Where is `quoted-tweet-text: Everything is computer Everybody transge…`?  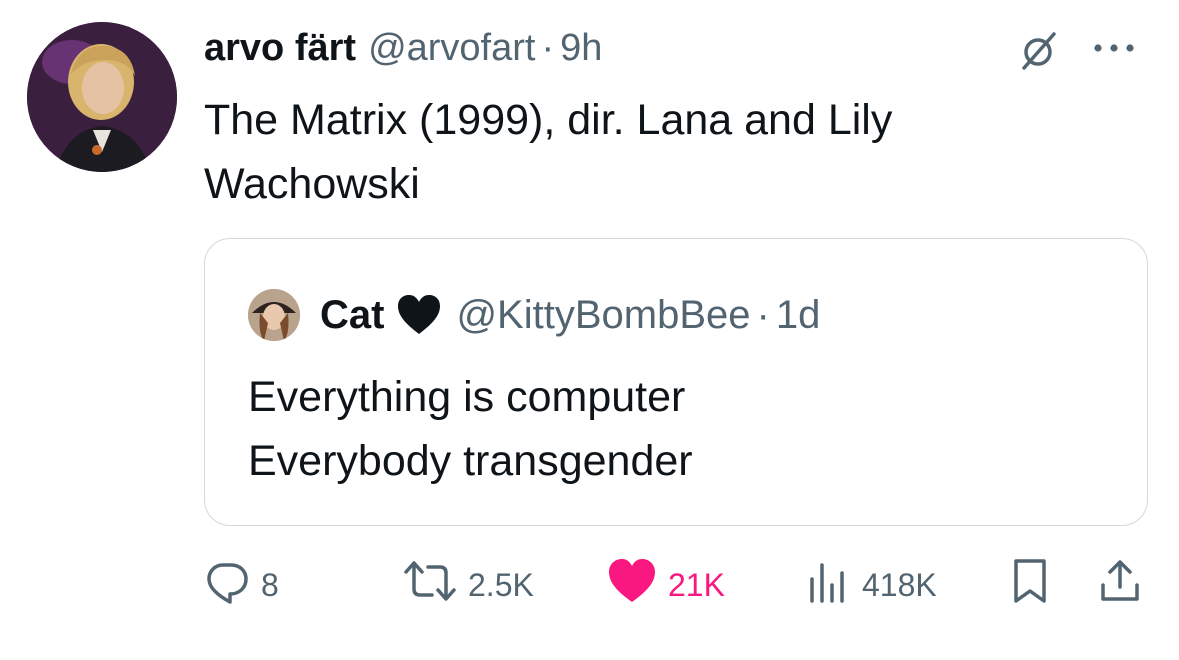
quoted-tweet-text: Everything is computer Everybody transge… is located at coordinates (678, 429).